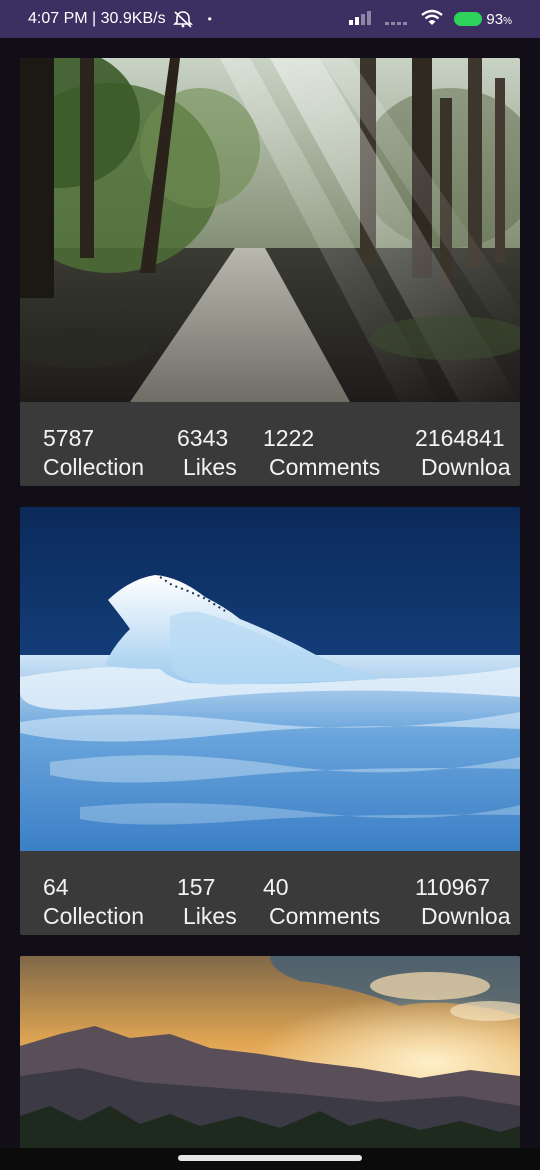 The width and height of the screenshot is (540, 1170). What do you see at coordinates (93, 902) in the screenshot?
I see `collection-stat: 64 Collection` at bounding box center [93, 902].